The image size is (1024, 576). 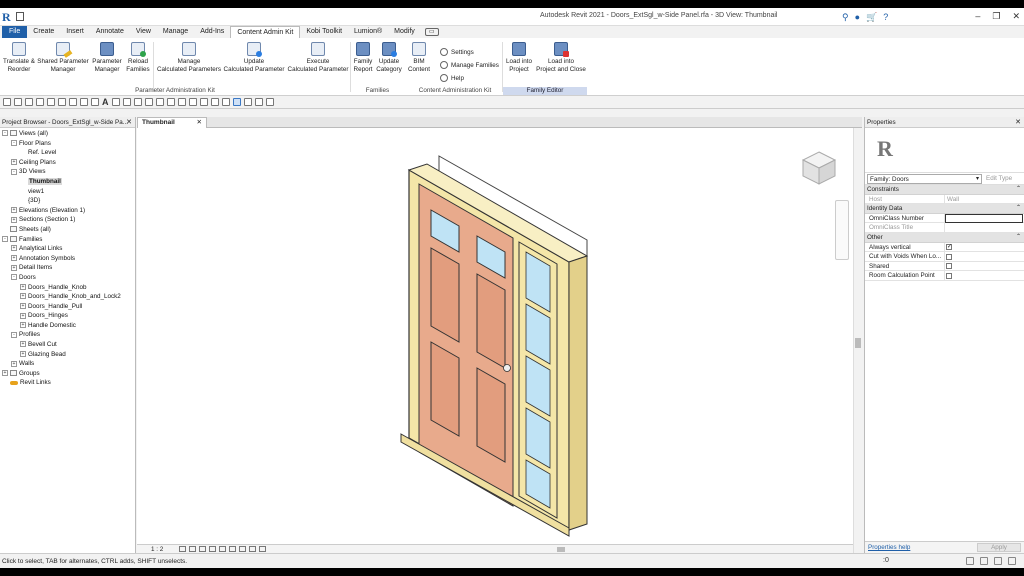 I want to click on detail-level-icon, so click(x=182, y=549).